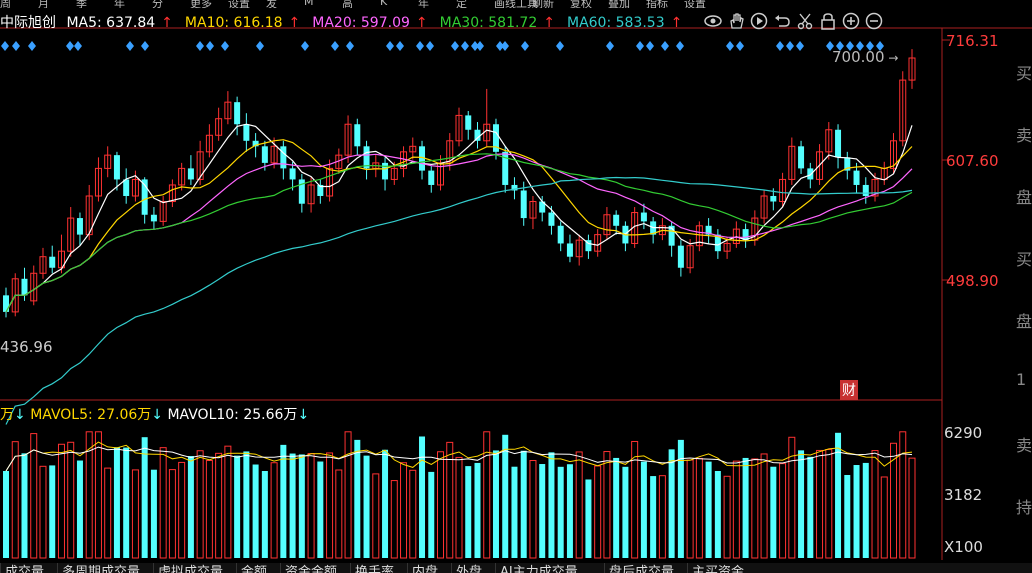 The height and width of the screenshot is (573, 1032). Describe the element at coordinates (251, 568) in the screenshot. I see `bottom-tab-3: 金额` at that location.